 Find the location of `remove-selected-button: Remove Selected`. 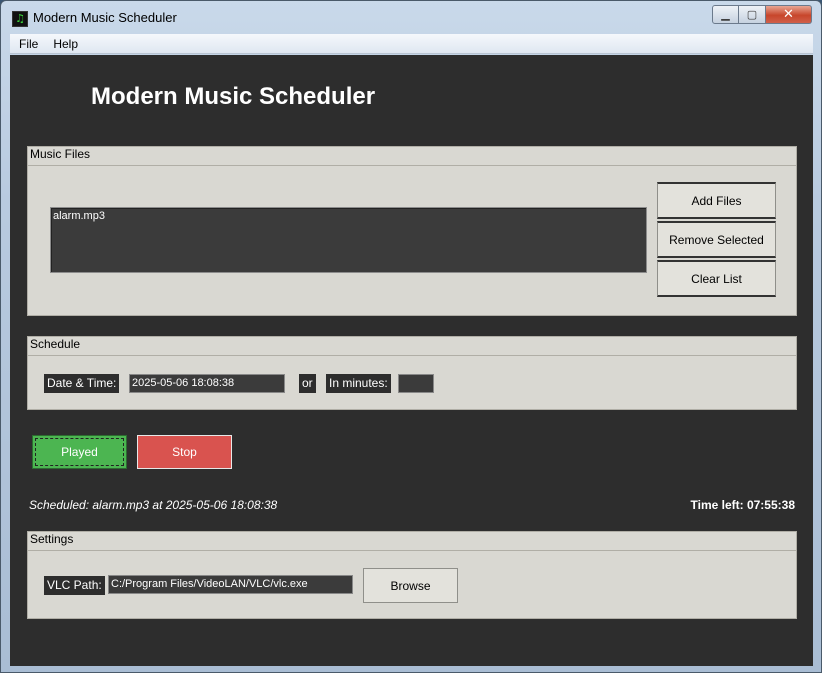

remove-selected-button: Remove Selected is located at coordinates (716, 239).